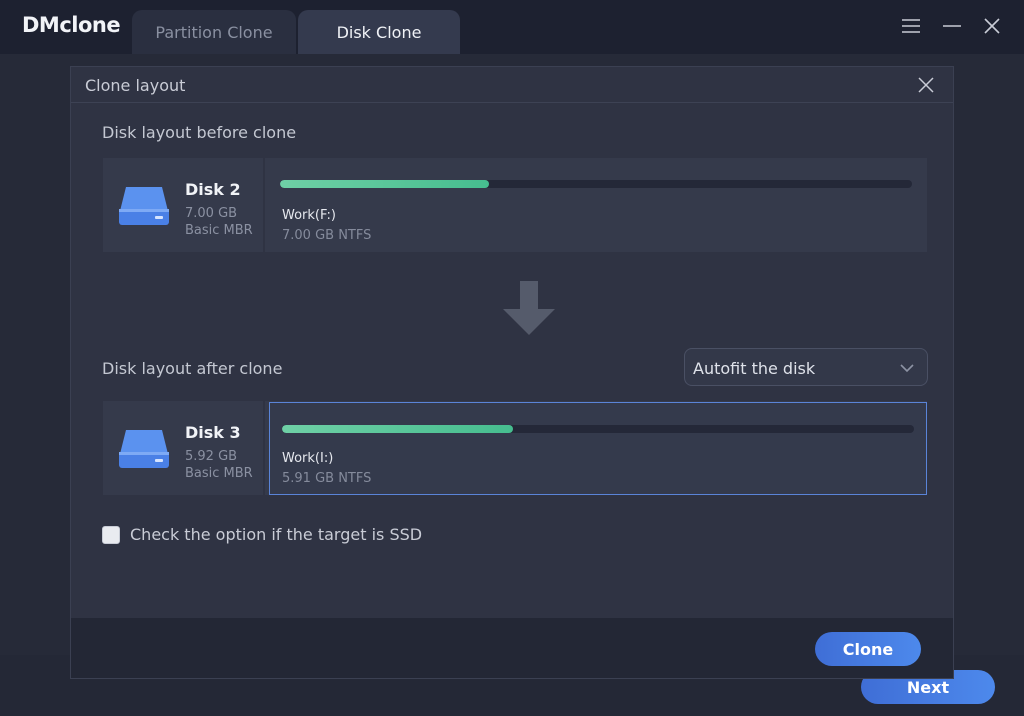 This screenshot has height=716, width=1024. I want to click on layout-option-dropdown: Autofit the disk, so click(806, 367).